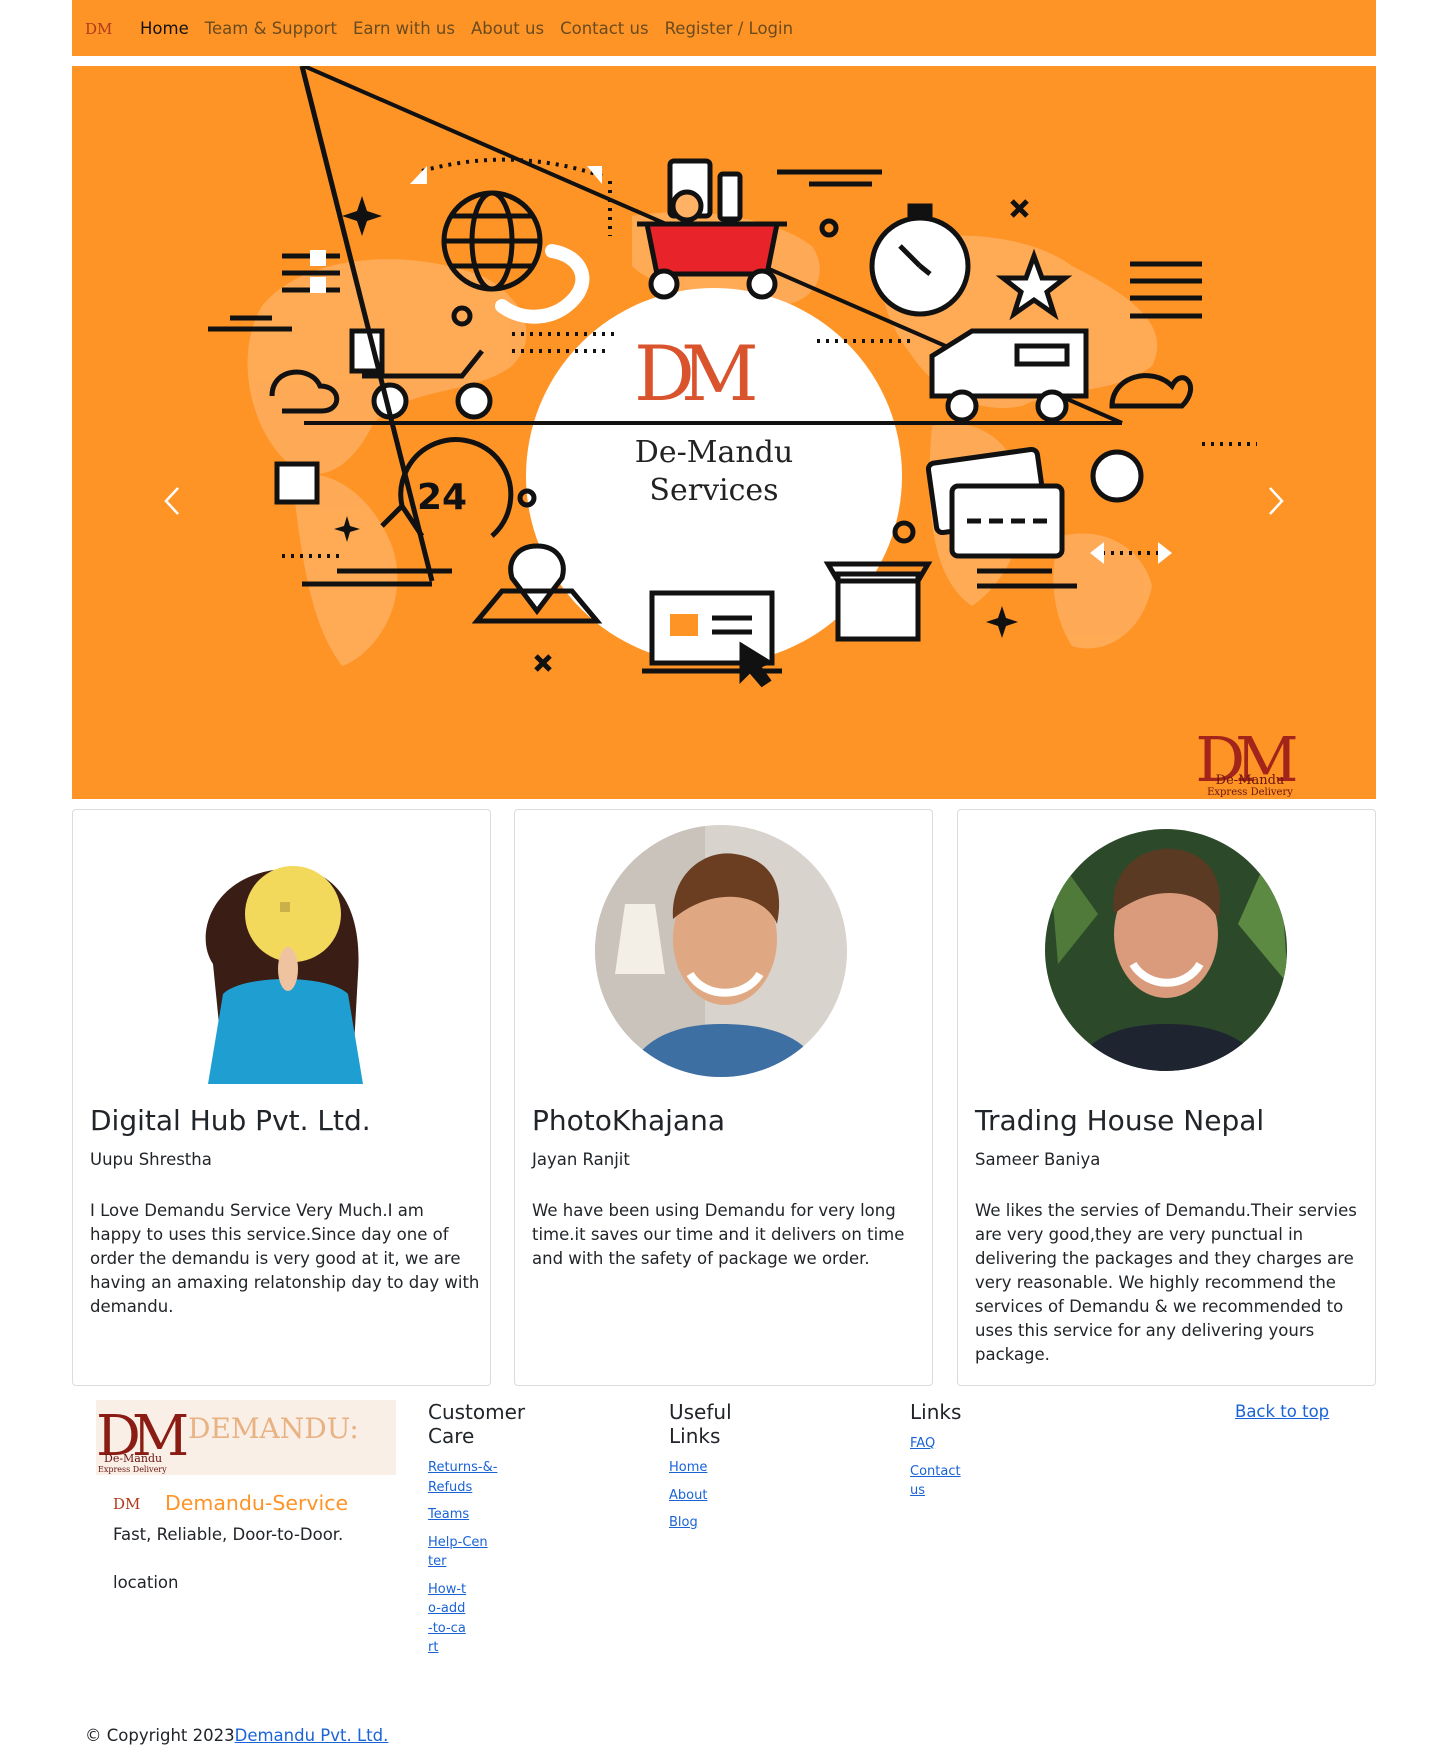 Image resolution: width=1440 pixels, height=1758 pixels. I want to click on footer-tagline: Fast, Reliable, Door-to-Door., so click(228, 1534).